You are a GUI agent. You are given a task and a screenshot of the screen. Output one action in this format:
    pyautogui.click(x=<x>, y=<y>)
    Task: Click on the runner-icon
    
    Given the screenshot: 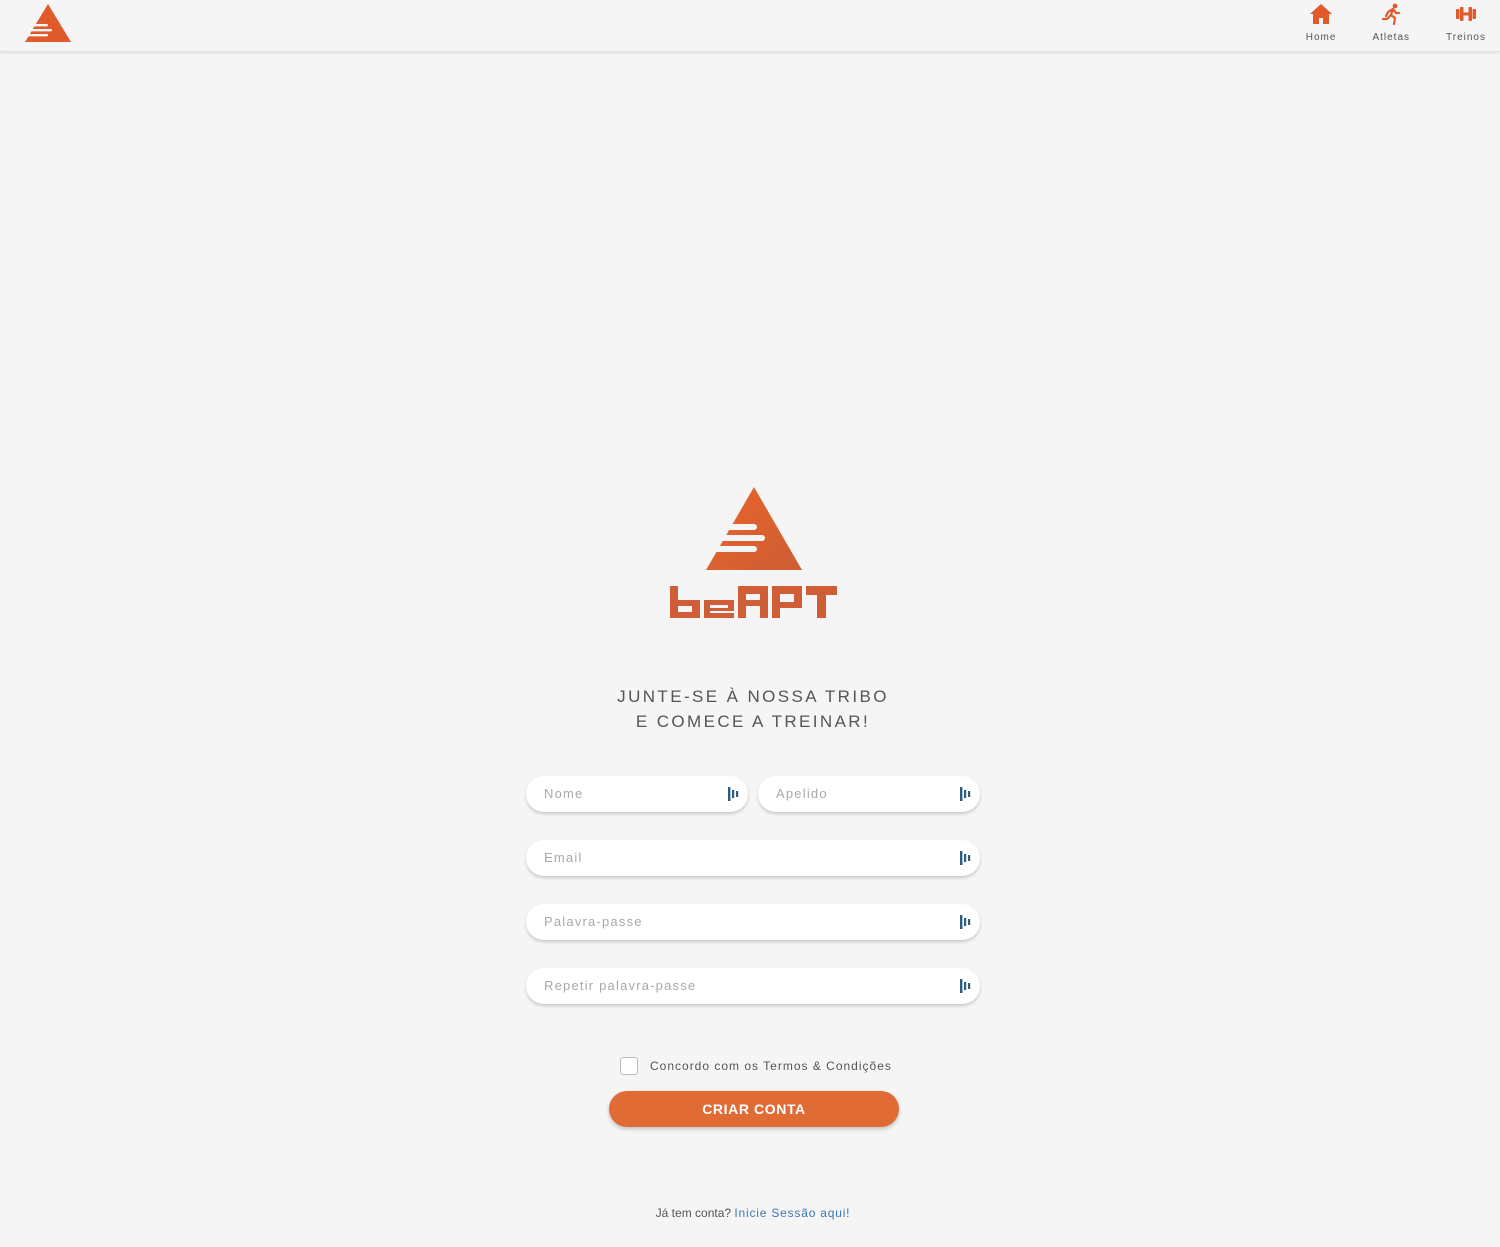 What is the action you would take?
    pyautogui.click(x=1391, y=14)
    